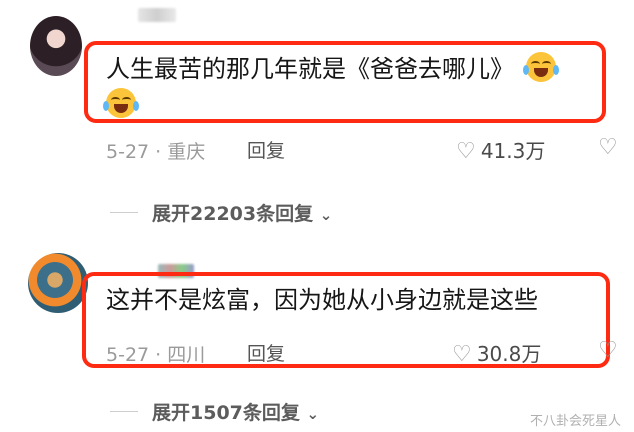  I want to click on expand-replies-label: 展开1507条回复, so click(226, 413).